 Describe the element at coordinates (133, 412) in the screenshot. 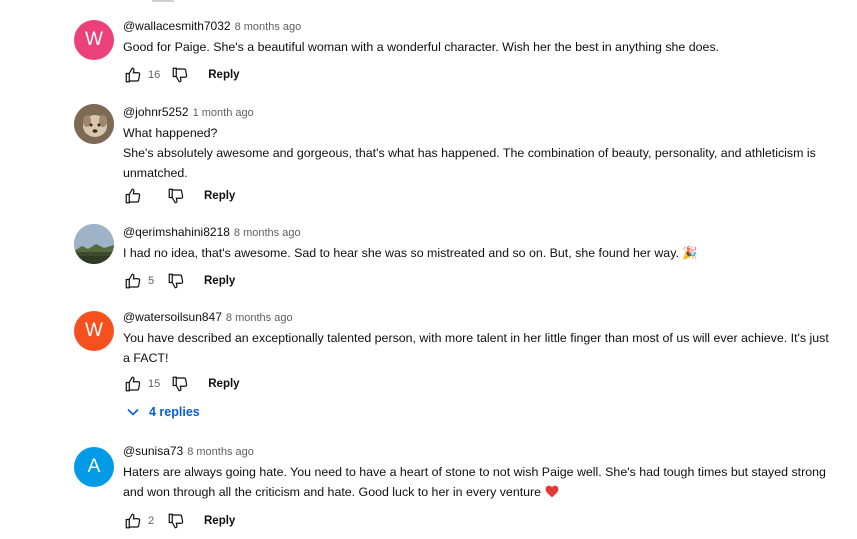

I see `chevron-down-icon` at that location.